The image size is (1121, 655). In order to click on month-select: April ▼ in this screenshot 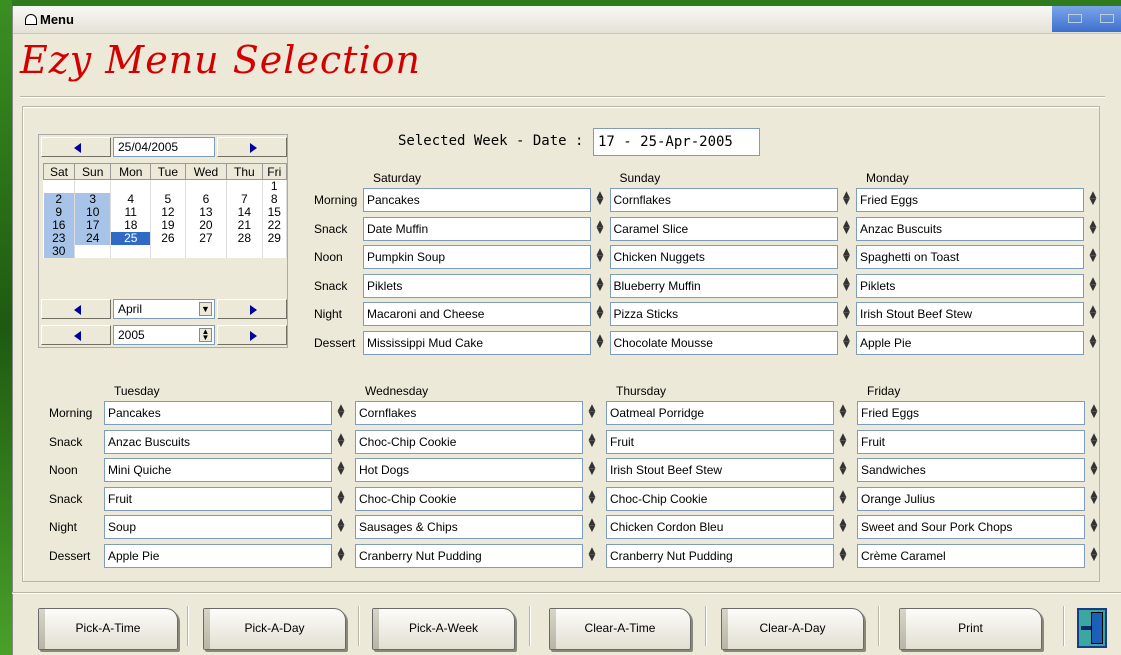, I will do `click(164, 309)`.